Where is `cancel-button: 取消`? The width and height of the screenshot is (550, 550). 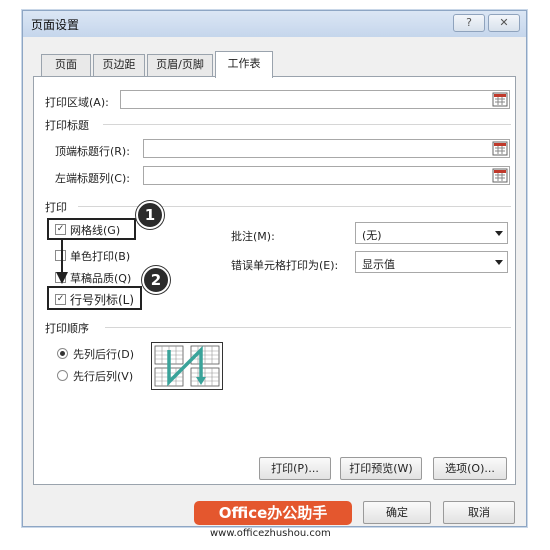 cancel-button: 取消 is located at coordinates (479, 512).